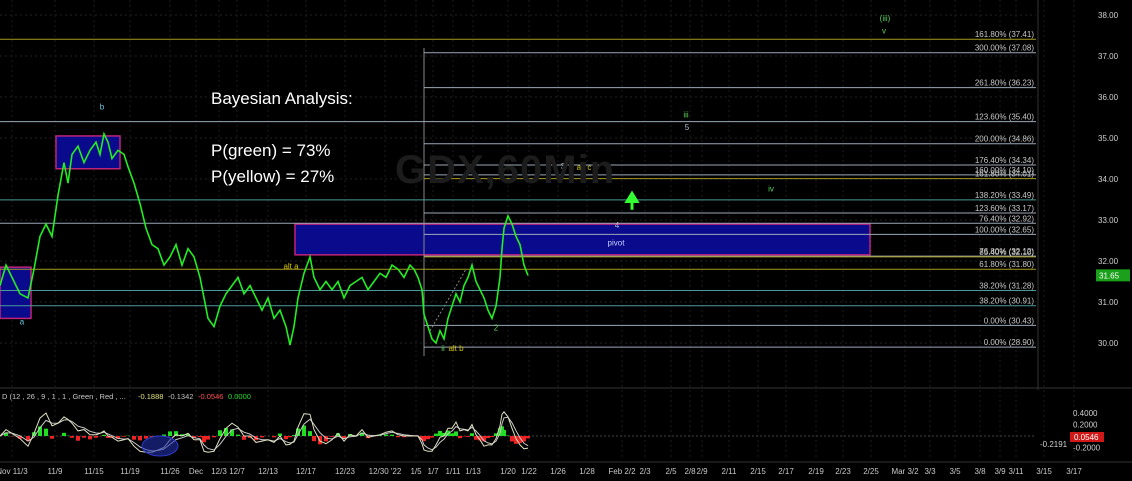 The width and height of the screenshot is (1132, 481). What do you see at coordinates (237, 471) in the screenshot?
I see `time-tick-label: 12/7` at bounding box center [237, 471].